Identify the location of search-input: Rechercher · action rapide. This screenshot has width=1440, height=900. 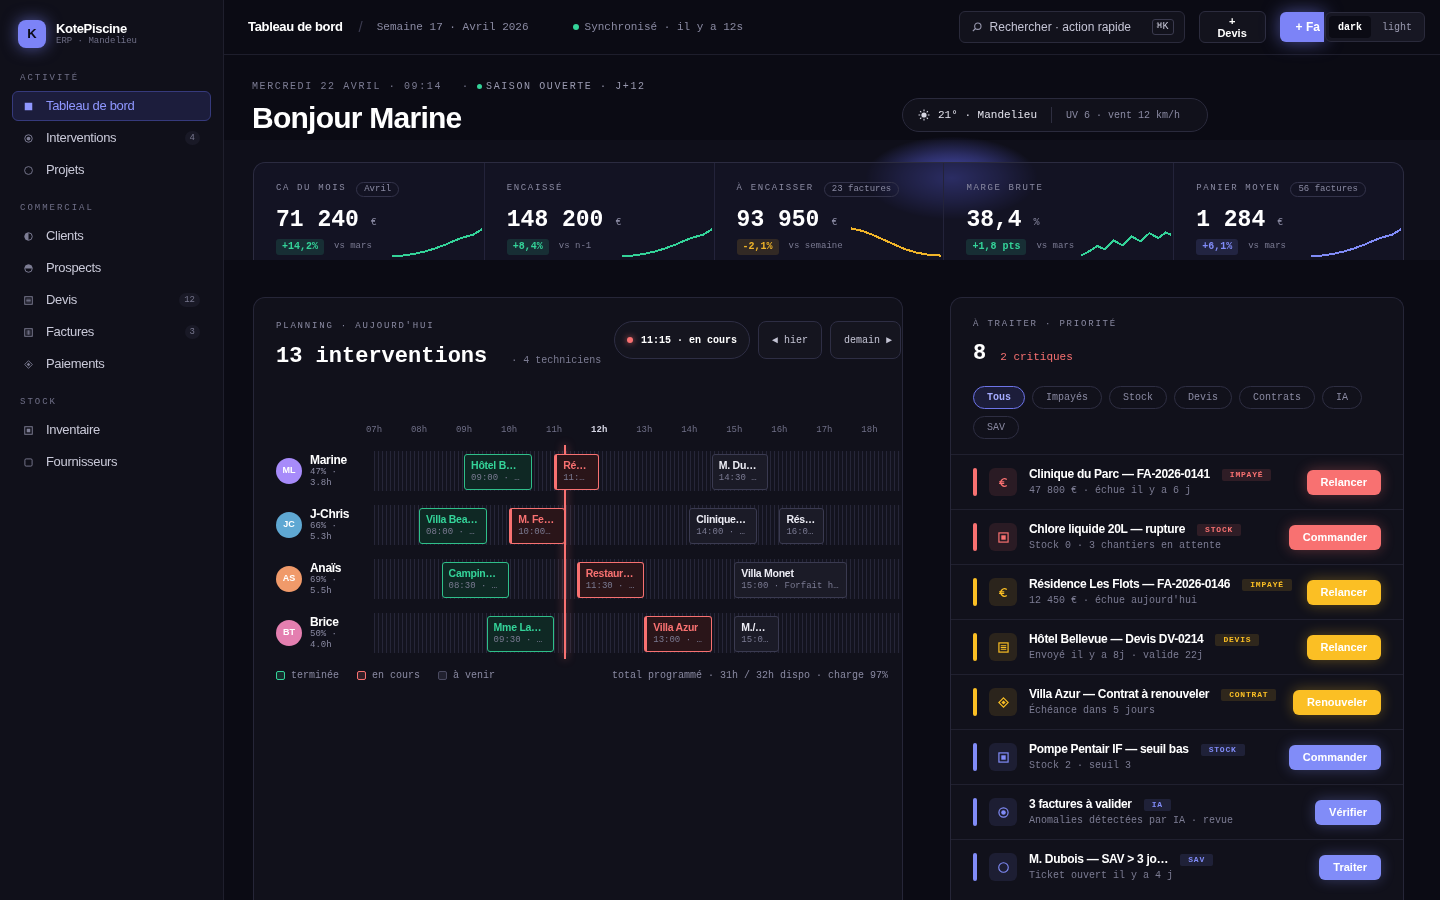
(1066, 27).